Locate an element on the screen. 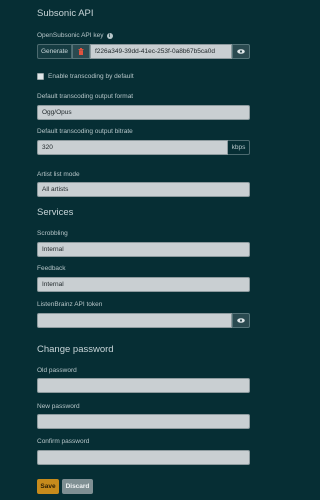  format-select: Ogg/Opus is located at coordinates (143, 112).